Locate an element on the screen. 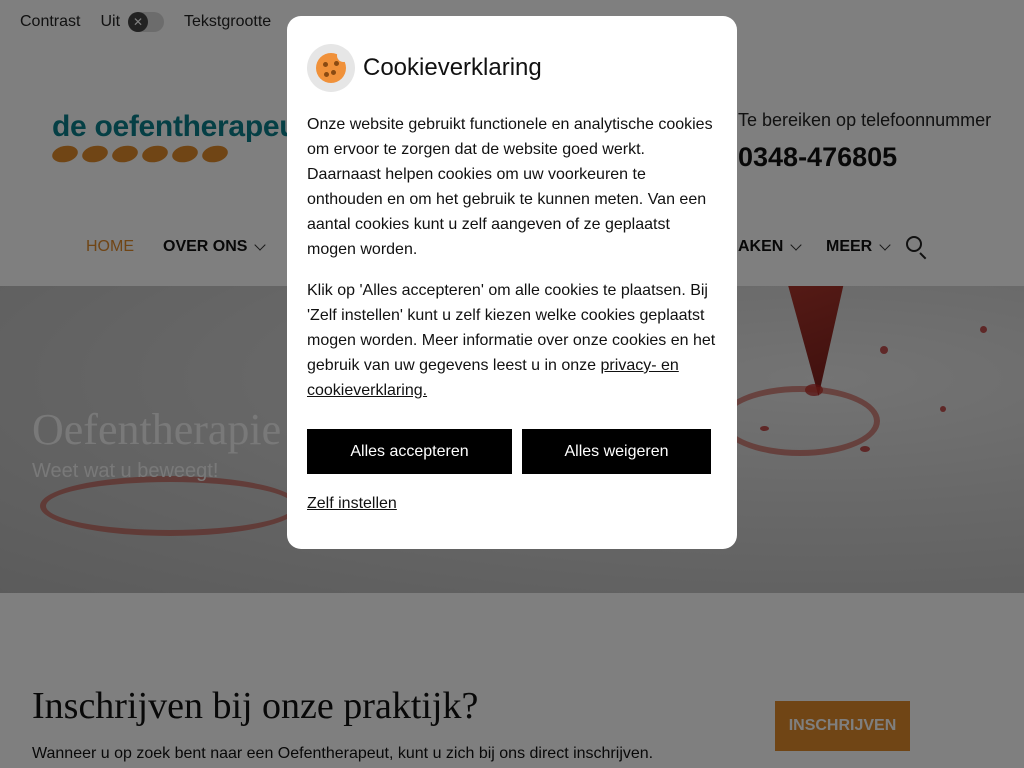 The width and height of the screenshot is (1024, 768). customize-cookies-link: Zelf instellen is located at coordinates (352, 504).